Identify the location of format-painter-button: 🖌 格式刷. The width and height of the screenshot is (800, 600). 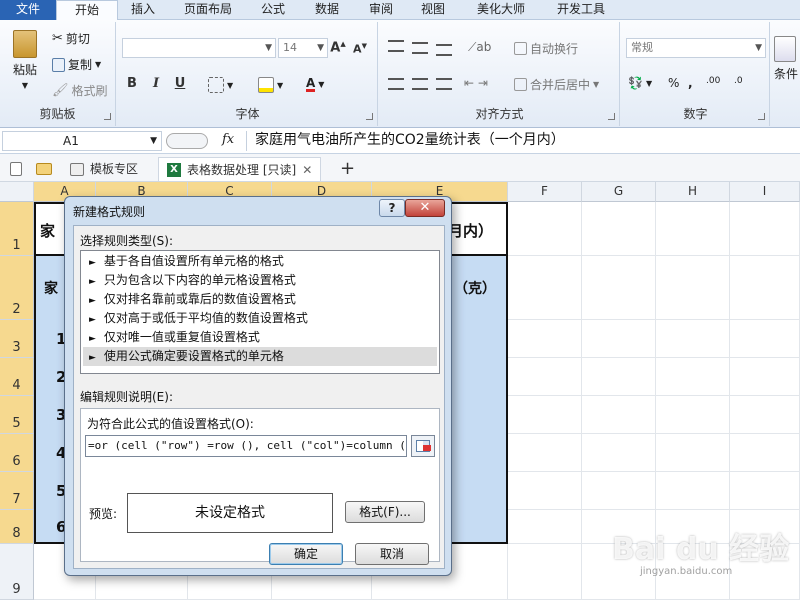
(80, 90).